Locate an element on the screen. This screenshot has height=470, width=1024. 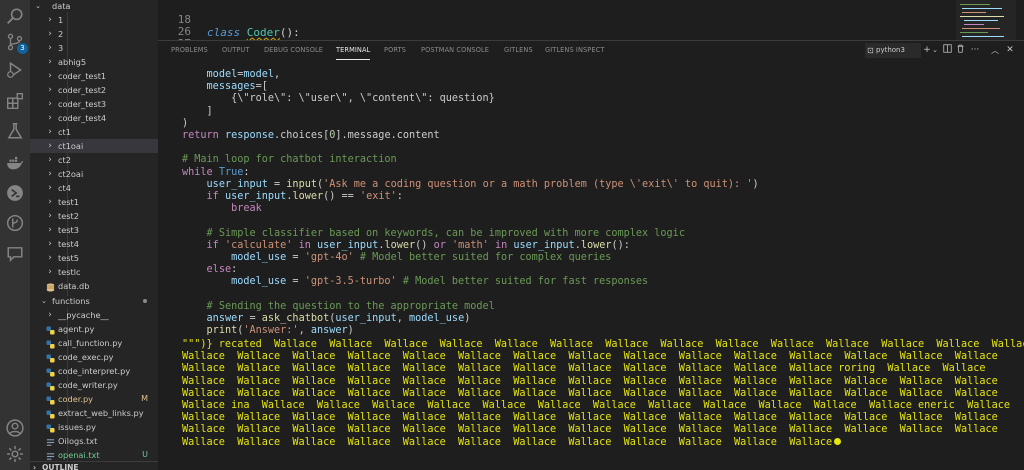
tree-file-item: extract_web_links.py is located at coordinates (94, 413).